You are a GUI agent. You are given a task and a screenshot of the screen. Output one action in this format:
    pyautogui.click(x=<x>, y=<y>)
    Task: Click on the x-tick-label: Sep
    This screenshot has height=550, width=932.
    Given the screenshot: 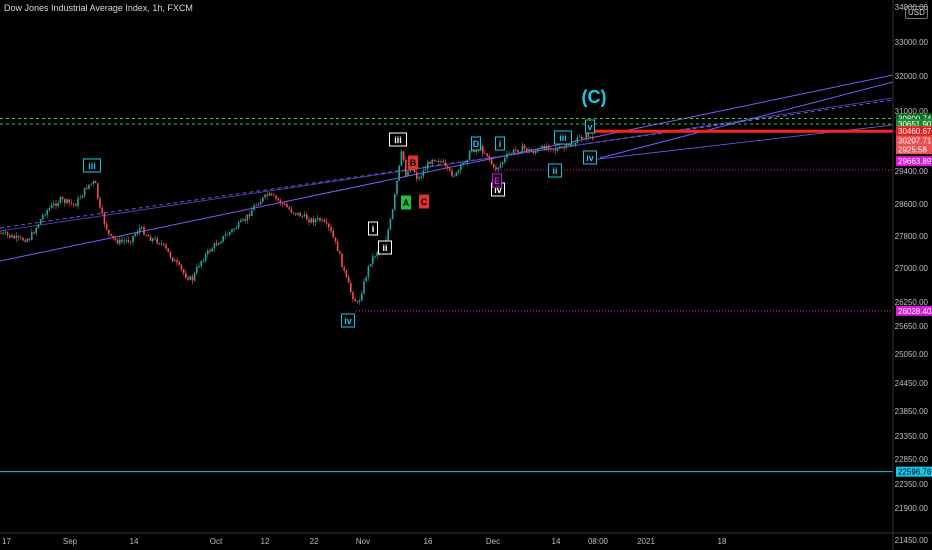 What is the action you would take?
    pyautogui.click(x=70, y=541)
    